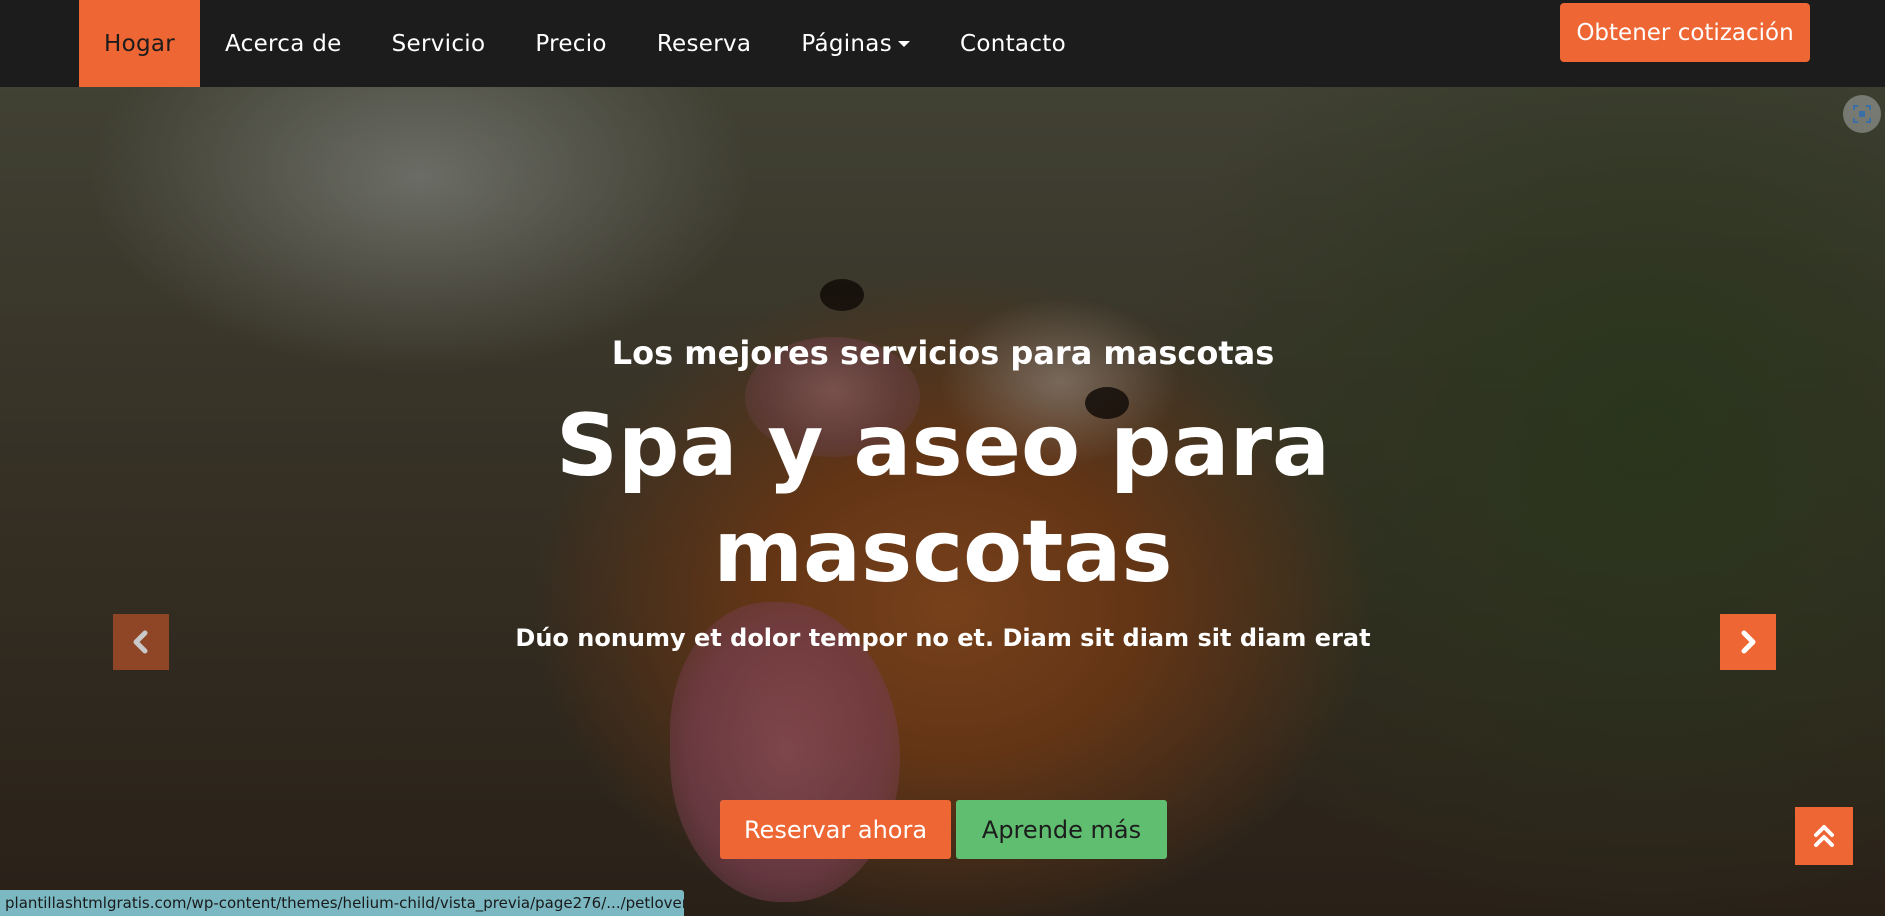 This screenshot has width=1885, height=916. I want to click on nav-item-label: Hogar, so click(140, 43).